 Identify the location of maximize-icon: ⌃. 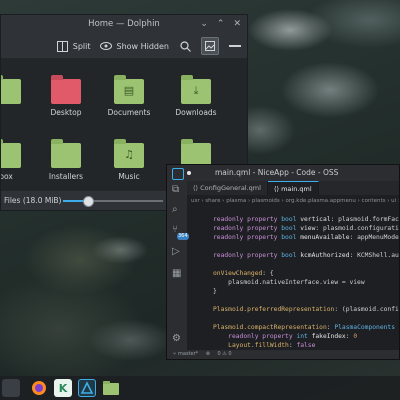
(221, 24).